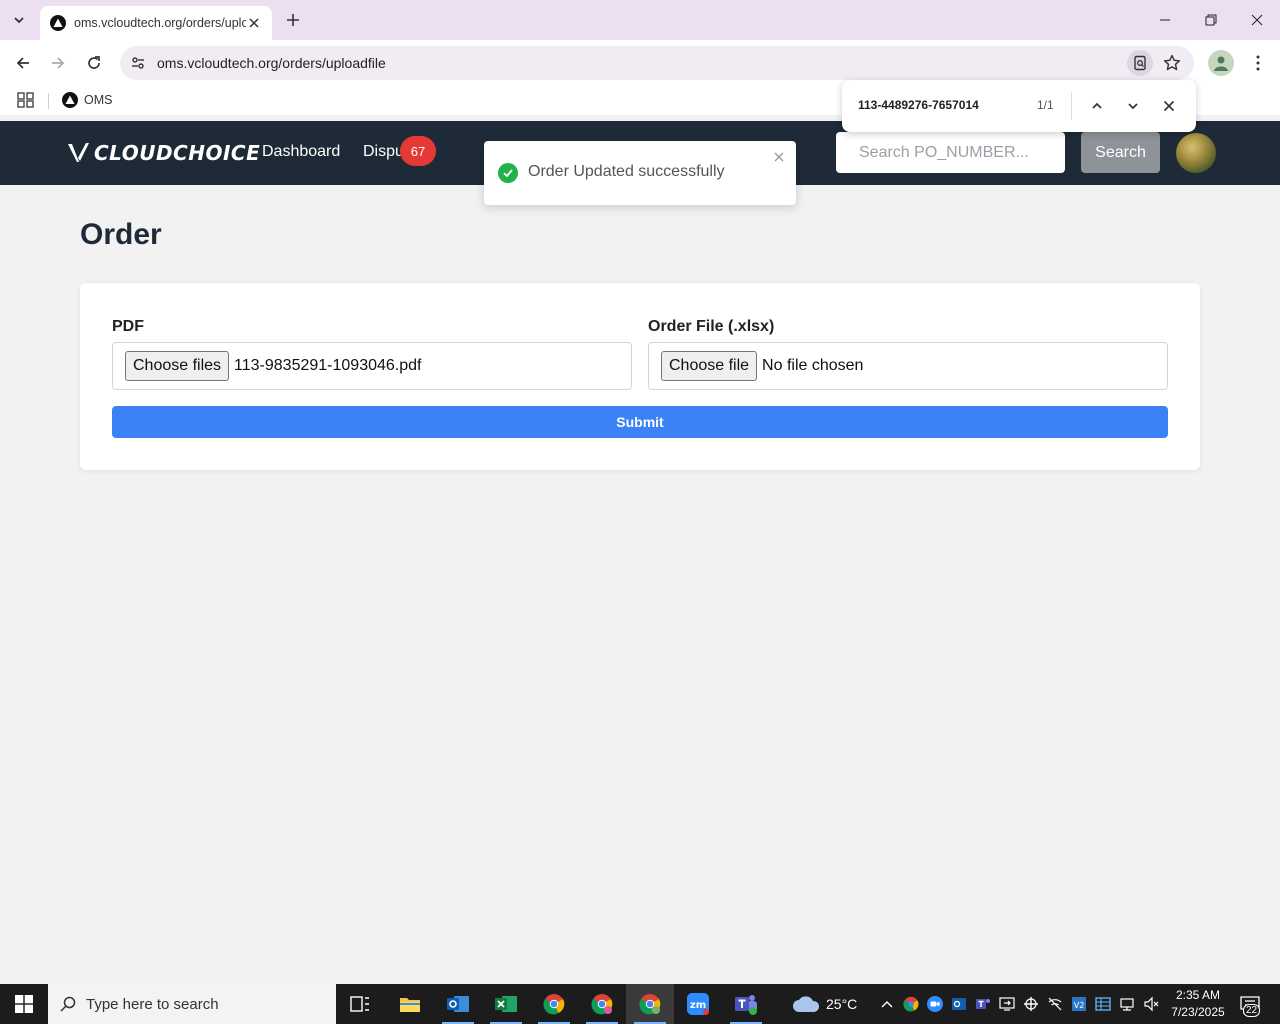  What do you see at coordinates (271, 63) in the screenshot?
I see `url-text: oms.vcloudtech.org/orders/uploadfile` at bounding box center [271, 63].